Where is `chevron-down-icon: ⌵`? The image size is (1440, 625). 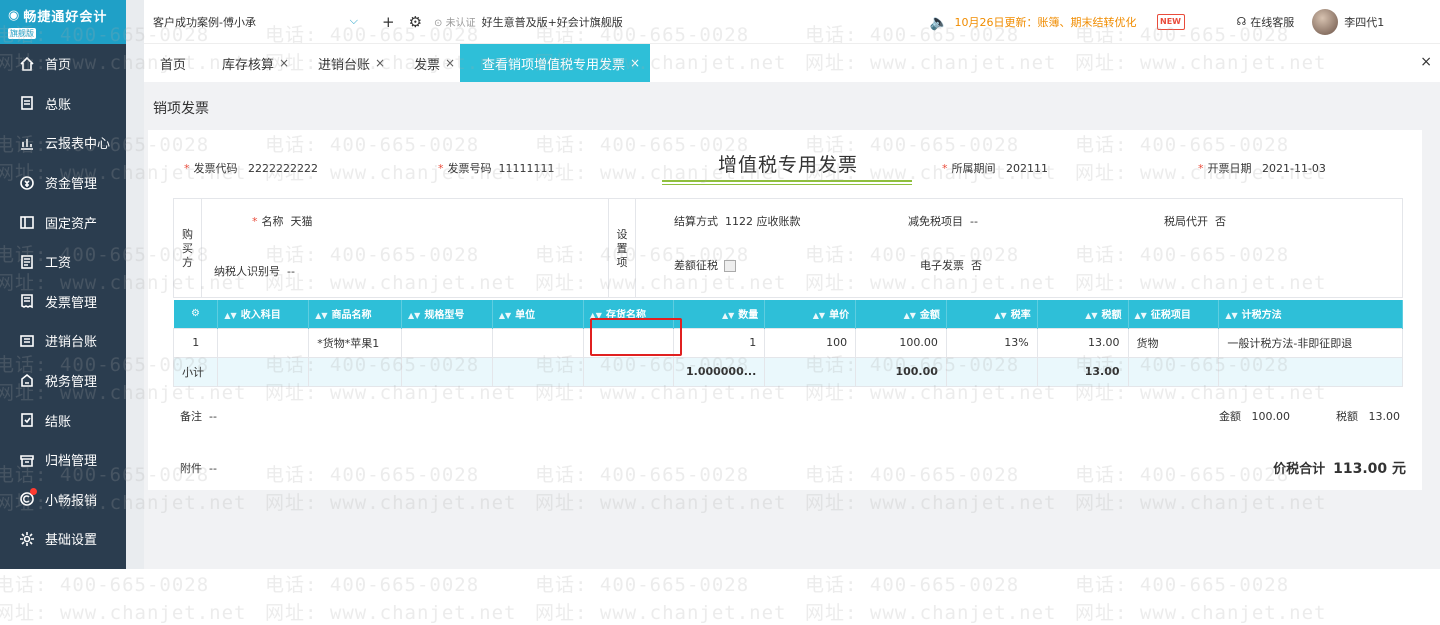
chevron-down-icon: ⌵ is located at coordinates (353, 20).